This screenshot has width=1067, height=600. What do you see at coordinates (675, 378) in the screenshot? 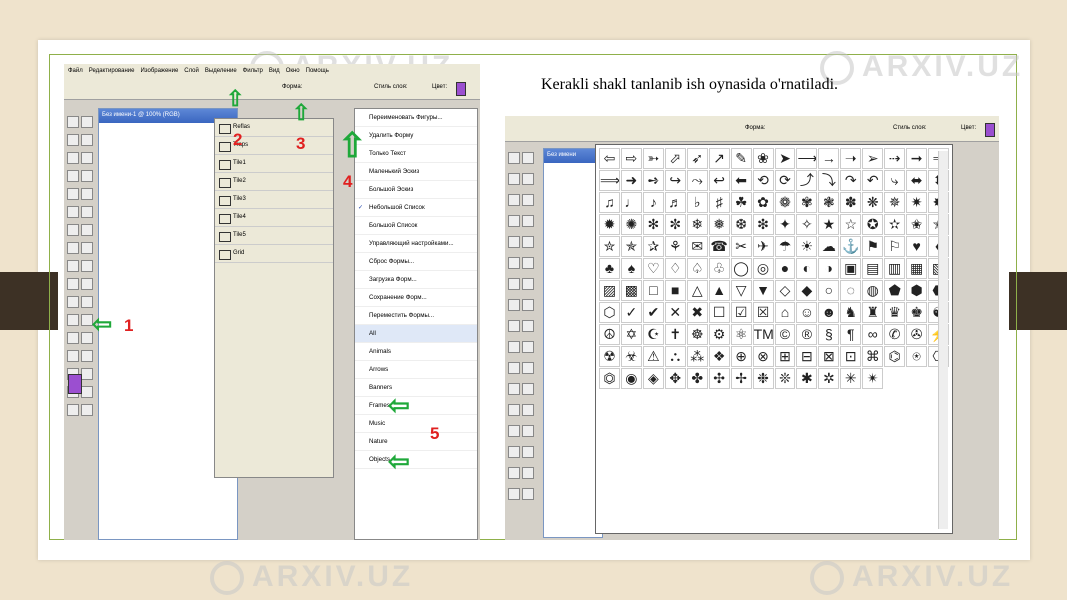
I see `shape-cell: ✥` at bounding box center [675, 378].